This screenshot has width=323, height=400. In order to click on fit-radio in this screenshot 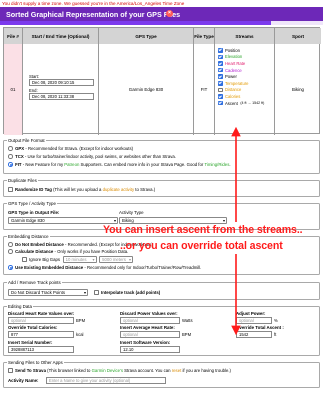, I will do `click(10, 164)`.